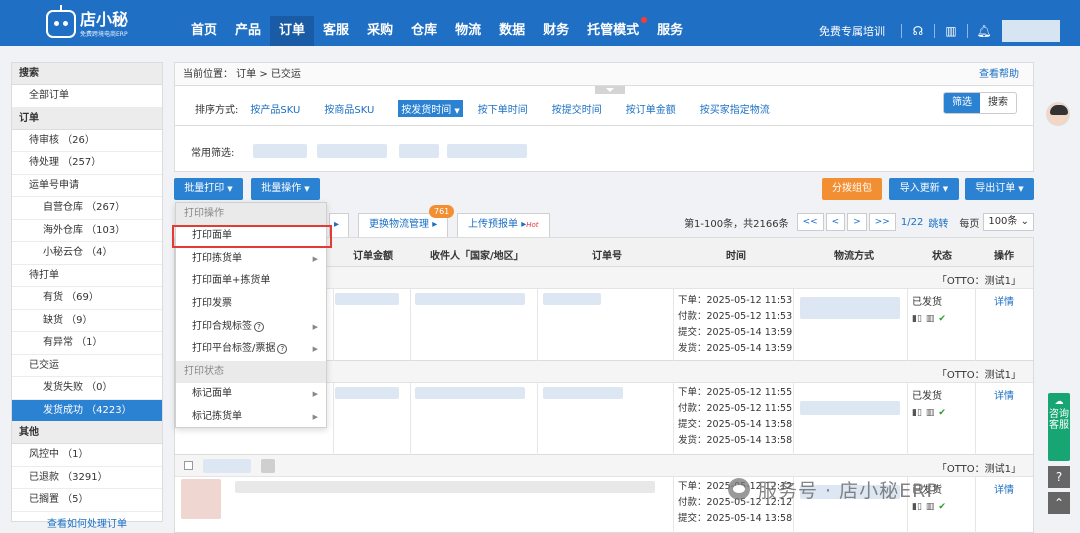 Image resolution: width=1080 pixels, height=533 pixels. What do you see at coordinates (87, 74) in the screenshot?
I see `sidebar-section-search: 搜索` at bounding box center [87, 74].